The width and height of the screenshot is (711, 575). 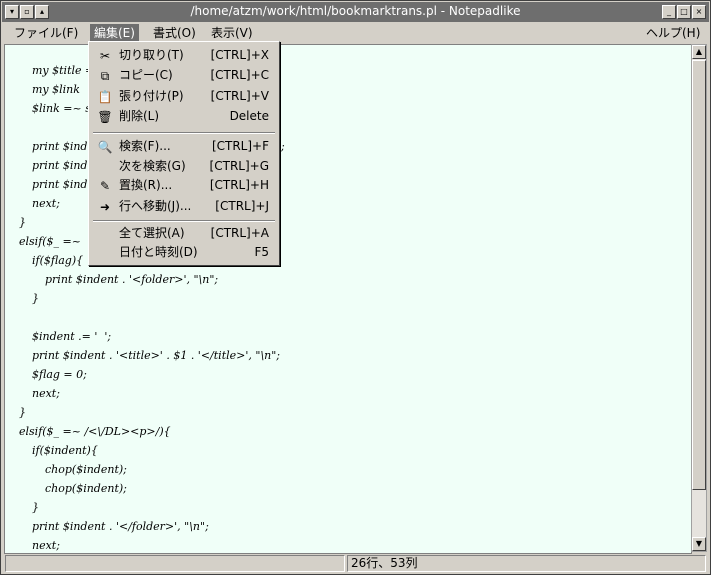 I want to click on vertical-scrollbar: ▲ ▼, so click(x=699, y=298).